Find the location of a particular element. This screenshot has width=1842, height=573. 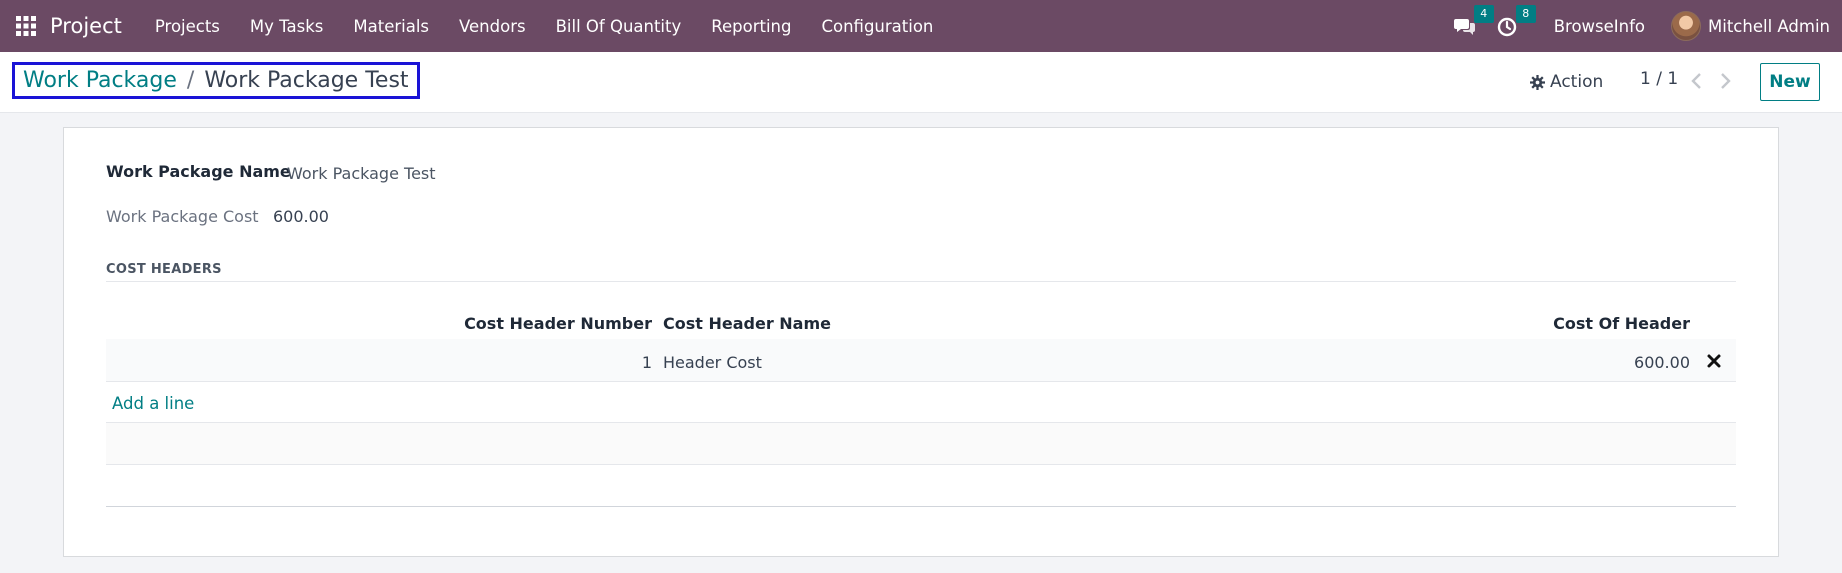

table-row is located at coordinates (921, 360).